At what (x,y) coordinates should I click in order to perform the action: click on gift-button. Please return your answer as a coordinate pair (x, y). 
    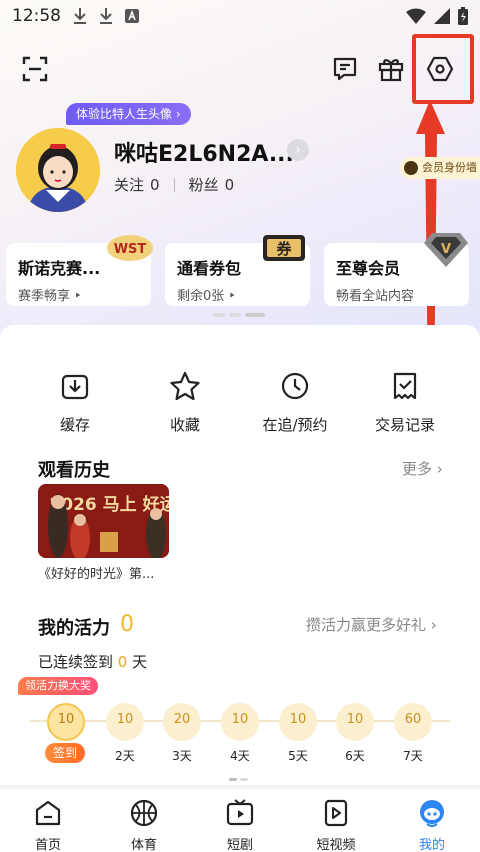
    Looking at the image, I should click on (391, 69).